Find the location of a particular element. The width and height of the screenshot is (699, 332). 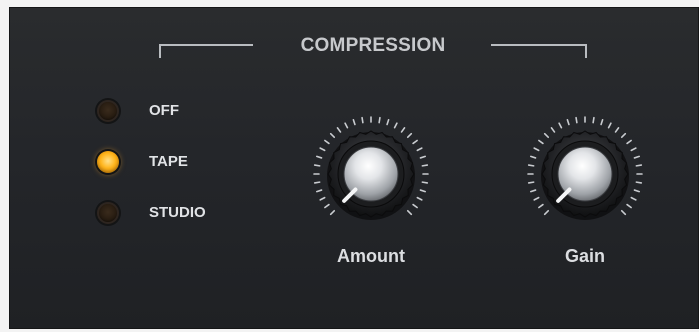

mode-tape-led-icon is located at coordinates (108, 162).